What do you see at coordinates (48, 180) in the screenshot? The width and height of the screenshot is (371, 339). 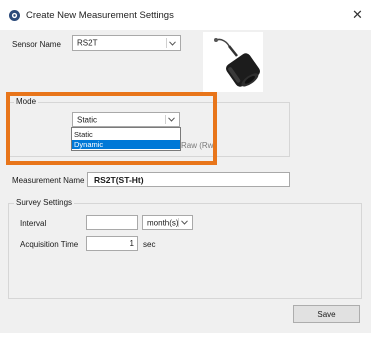 I see `measurement-name-label: Measurement Name` at bounding box center [48, 180].